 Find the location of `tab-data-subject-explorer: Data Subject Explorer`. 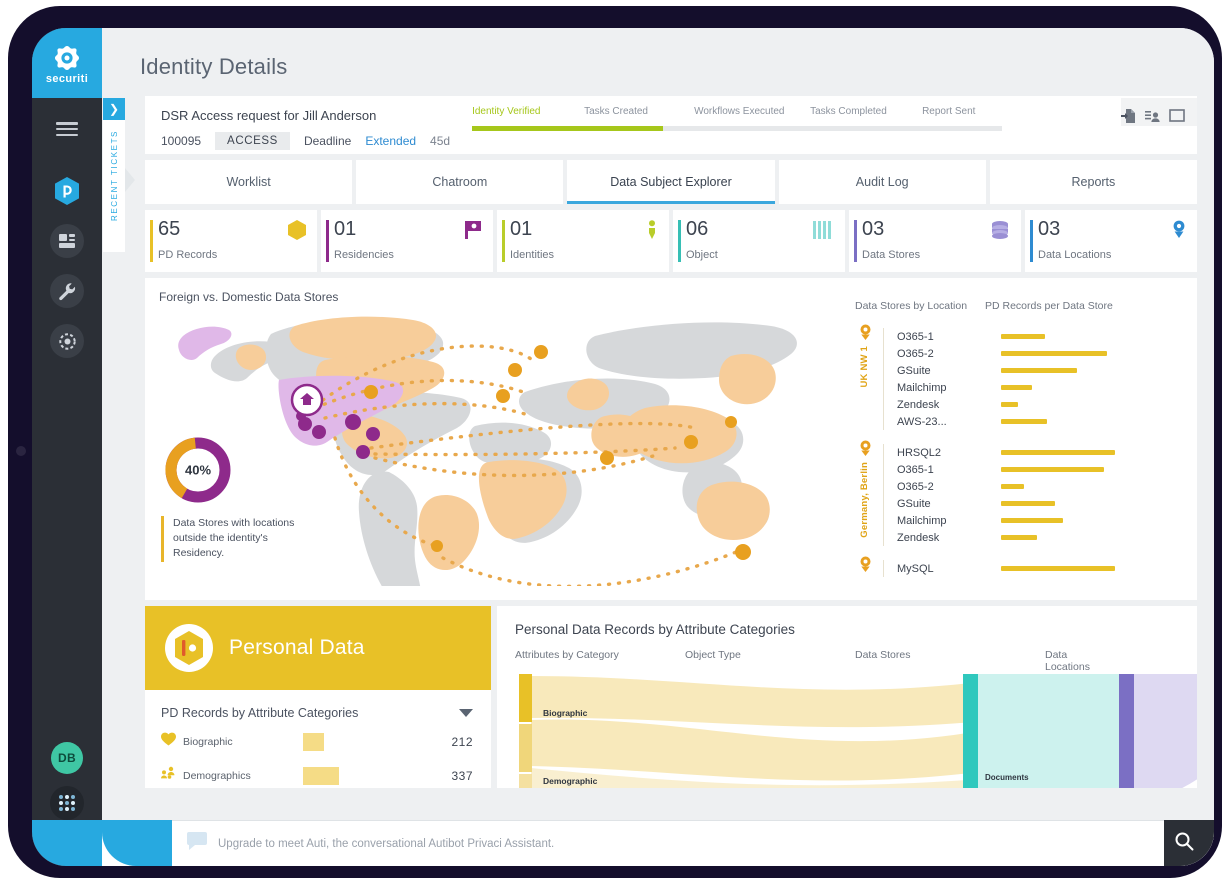

tab-data-subject-explorer: Data Subject Explorer is located at coordinates (671, 182).